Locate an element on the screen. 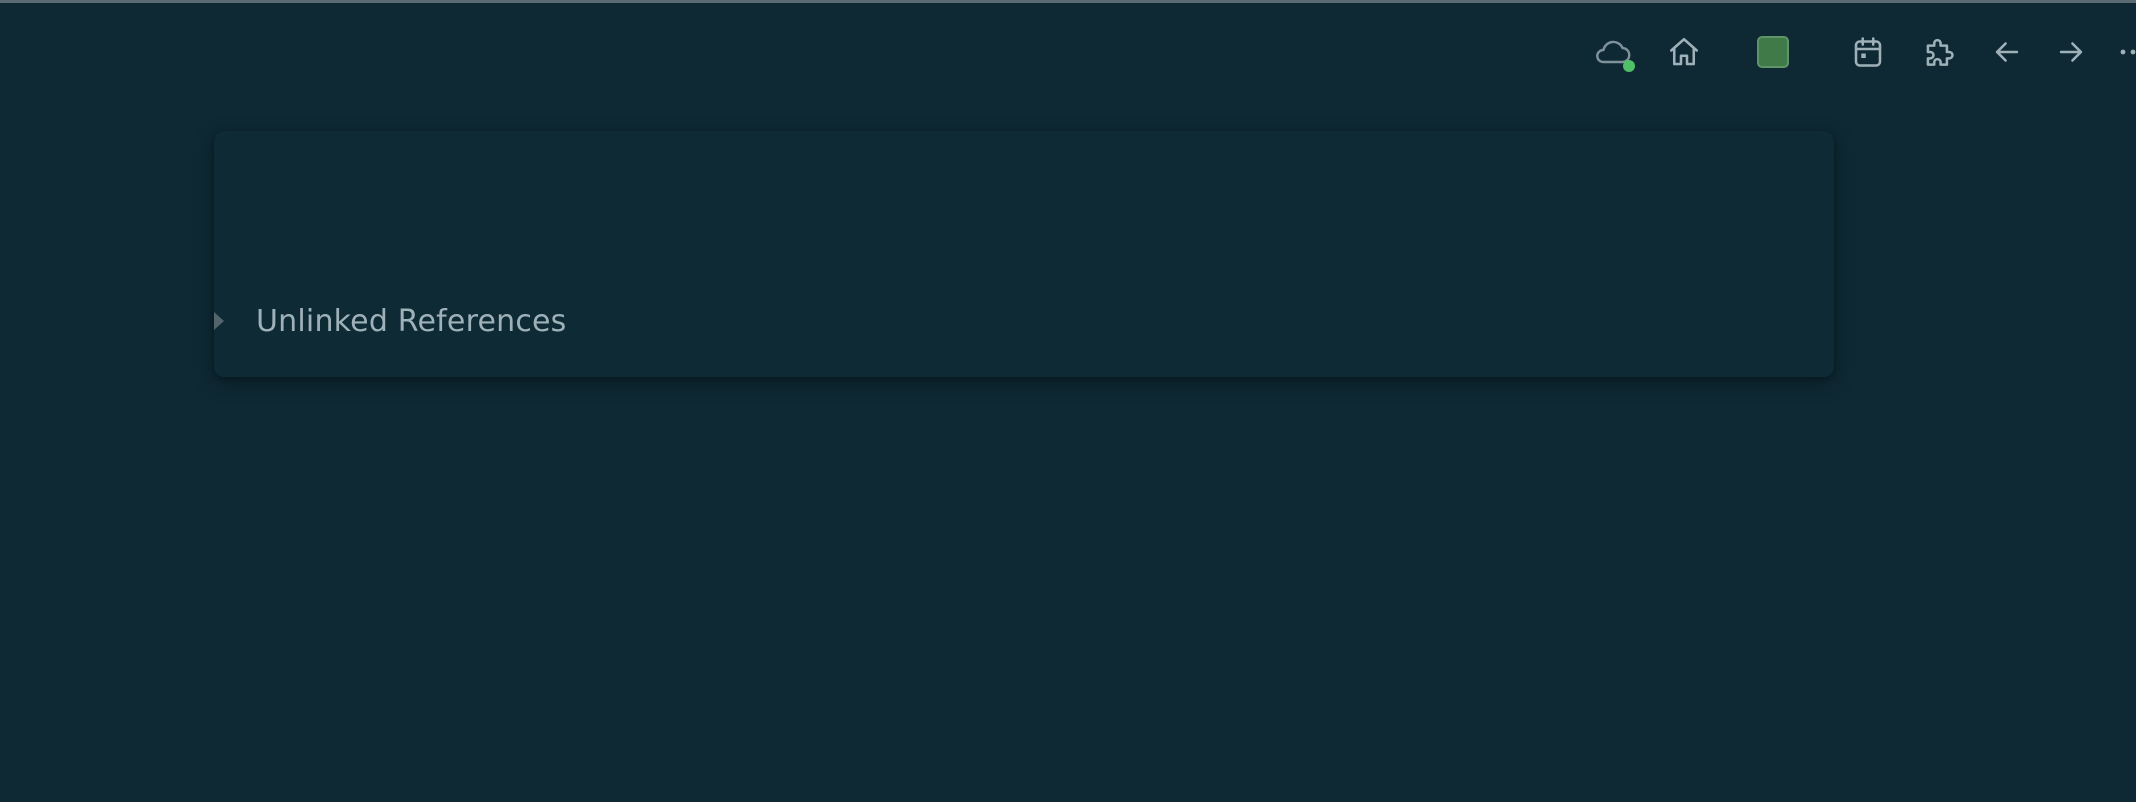 This screenshot has width=2136, height=802. more-icon is located at coordinates (2124, 52).